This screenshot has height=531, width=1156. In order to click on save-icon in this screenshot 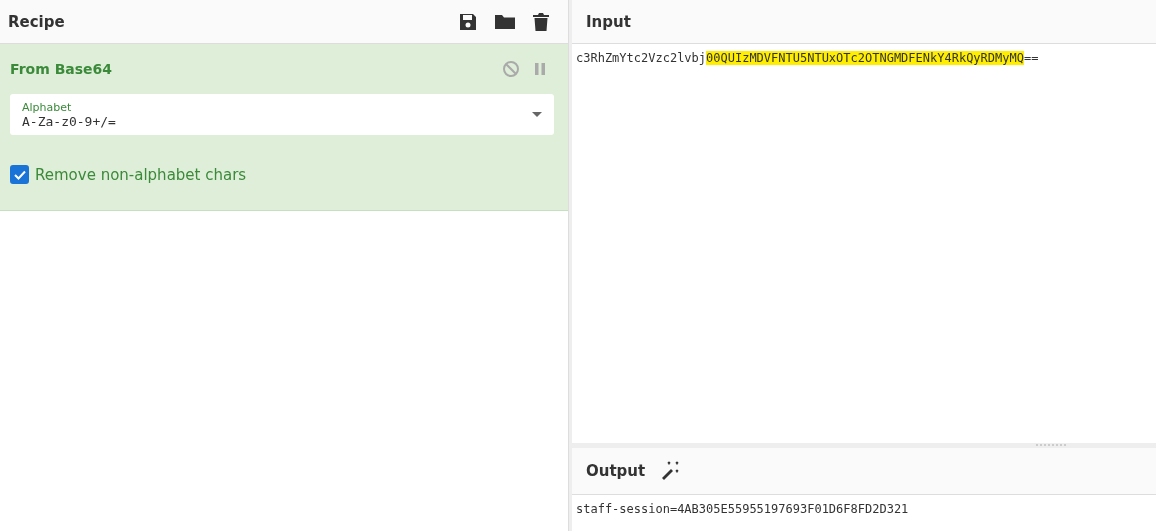, I will do `click(468, 21)`.